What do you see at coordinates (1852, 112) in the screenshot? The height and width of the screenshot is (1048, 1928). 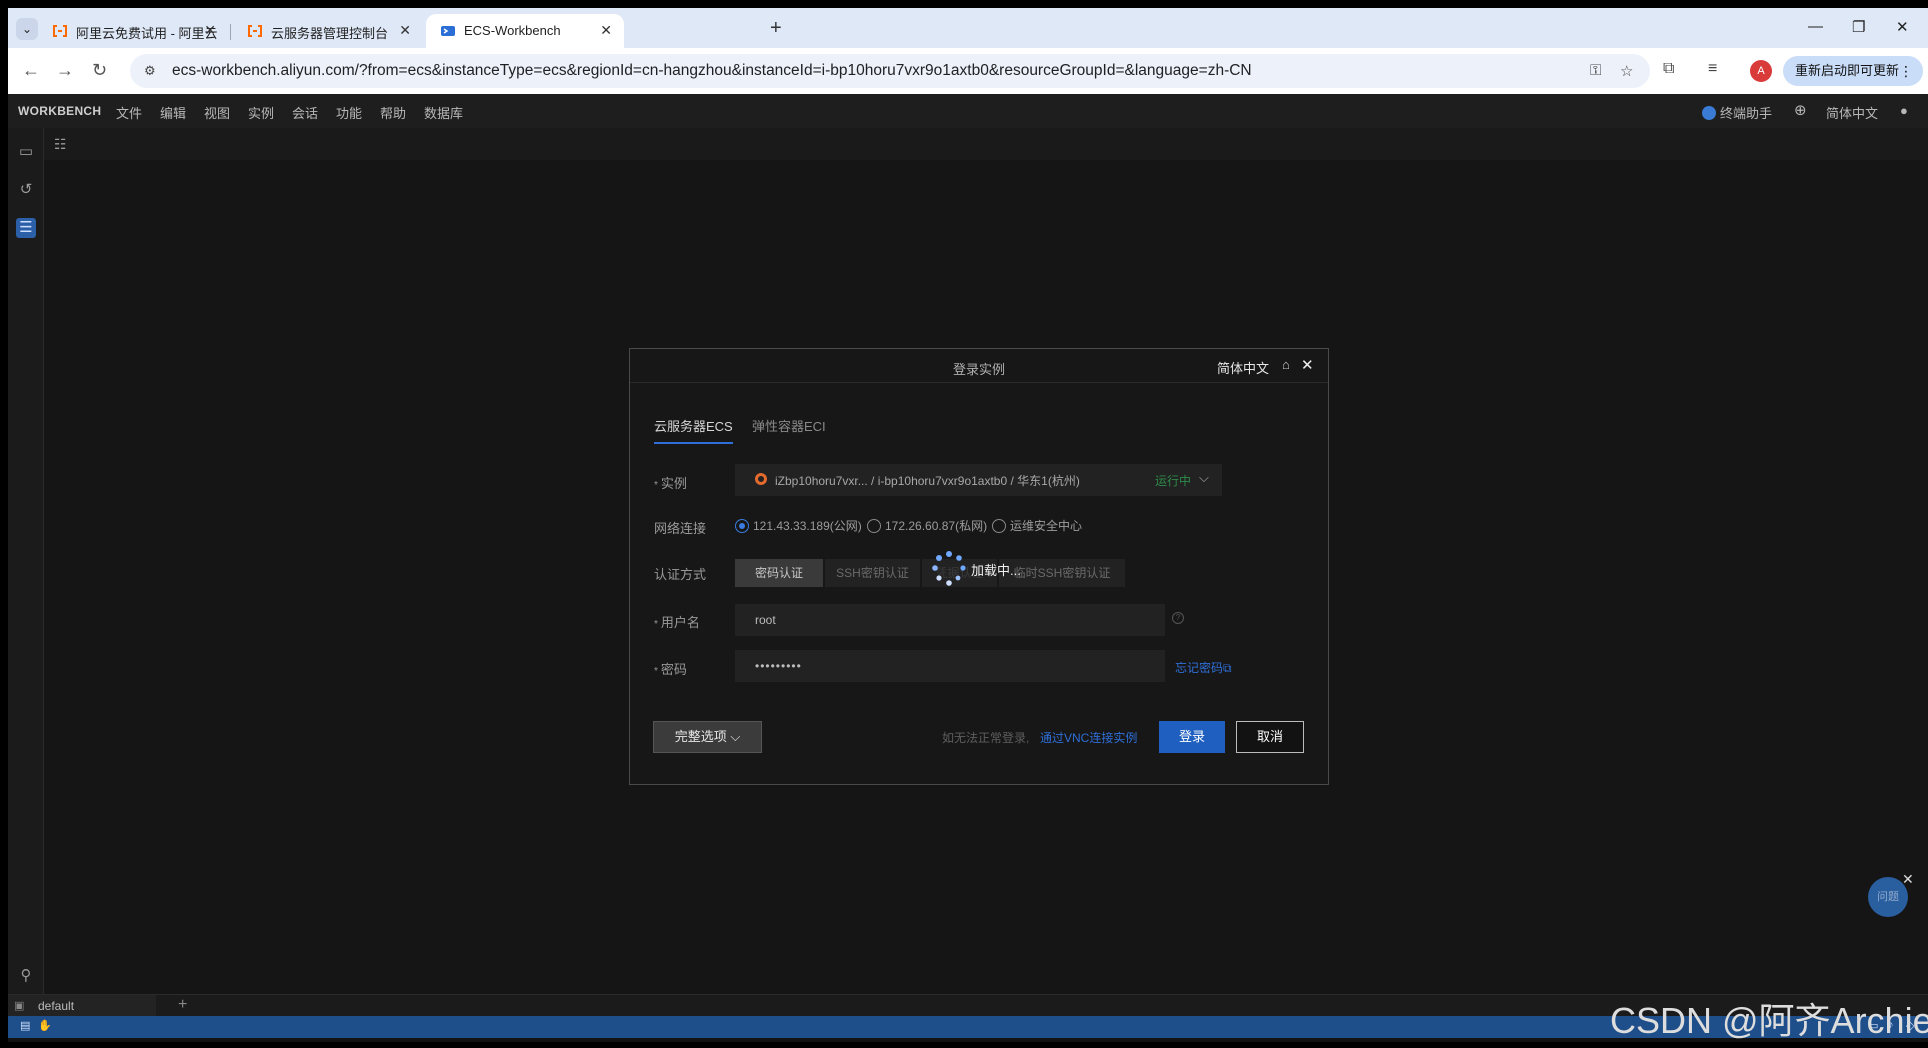 I see `language-switch: 简体中文` at bounding box center [1852, 112].